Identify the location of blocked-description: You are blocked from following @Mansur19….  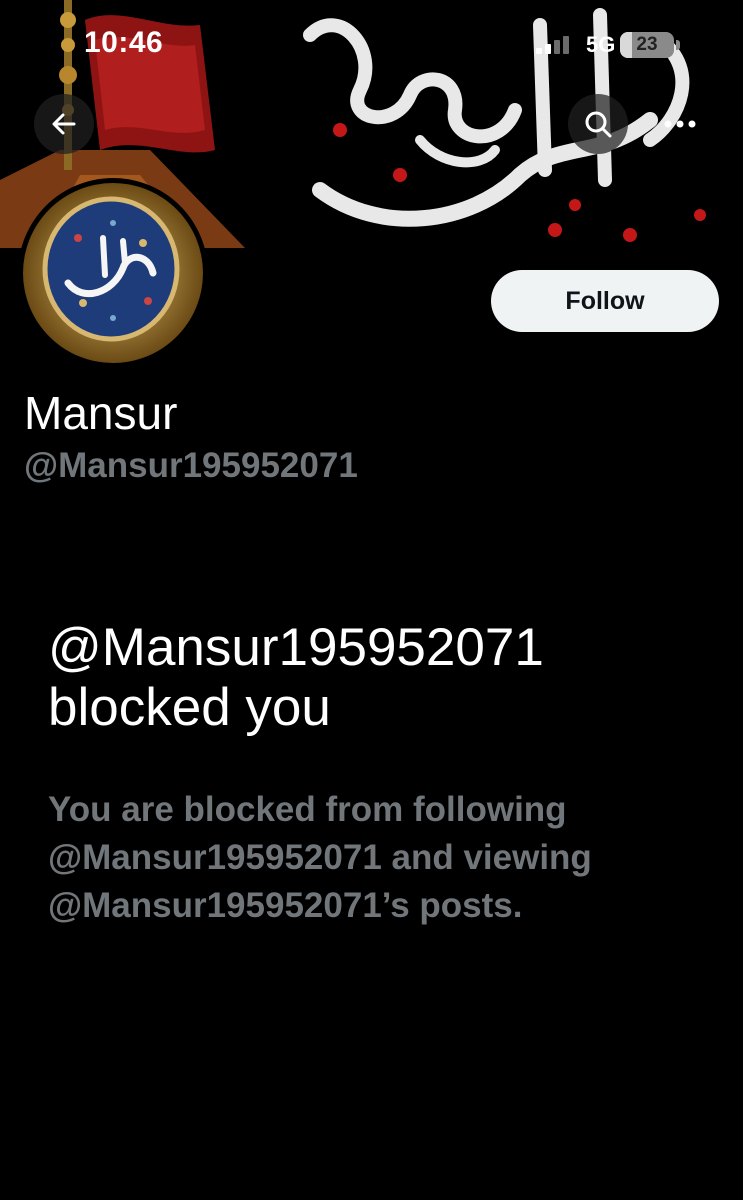
(320, 857).